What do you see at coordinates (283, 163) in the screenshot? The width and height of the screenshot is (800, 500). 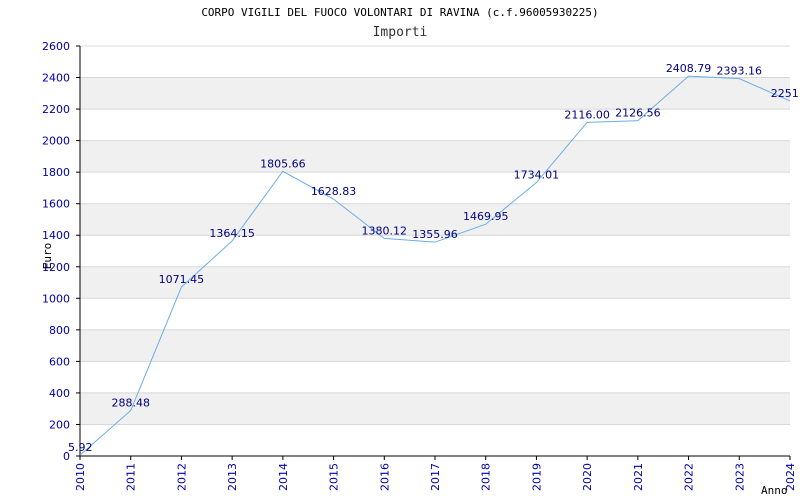 I see `data-label: 1805.66` at bounding box center [283, 163].